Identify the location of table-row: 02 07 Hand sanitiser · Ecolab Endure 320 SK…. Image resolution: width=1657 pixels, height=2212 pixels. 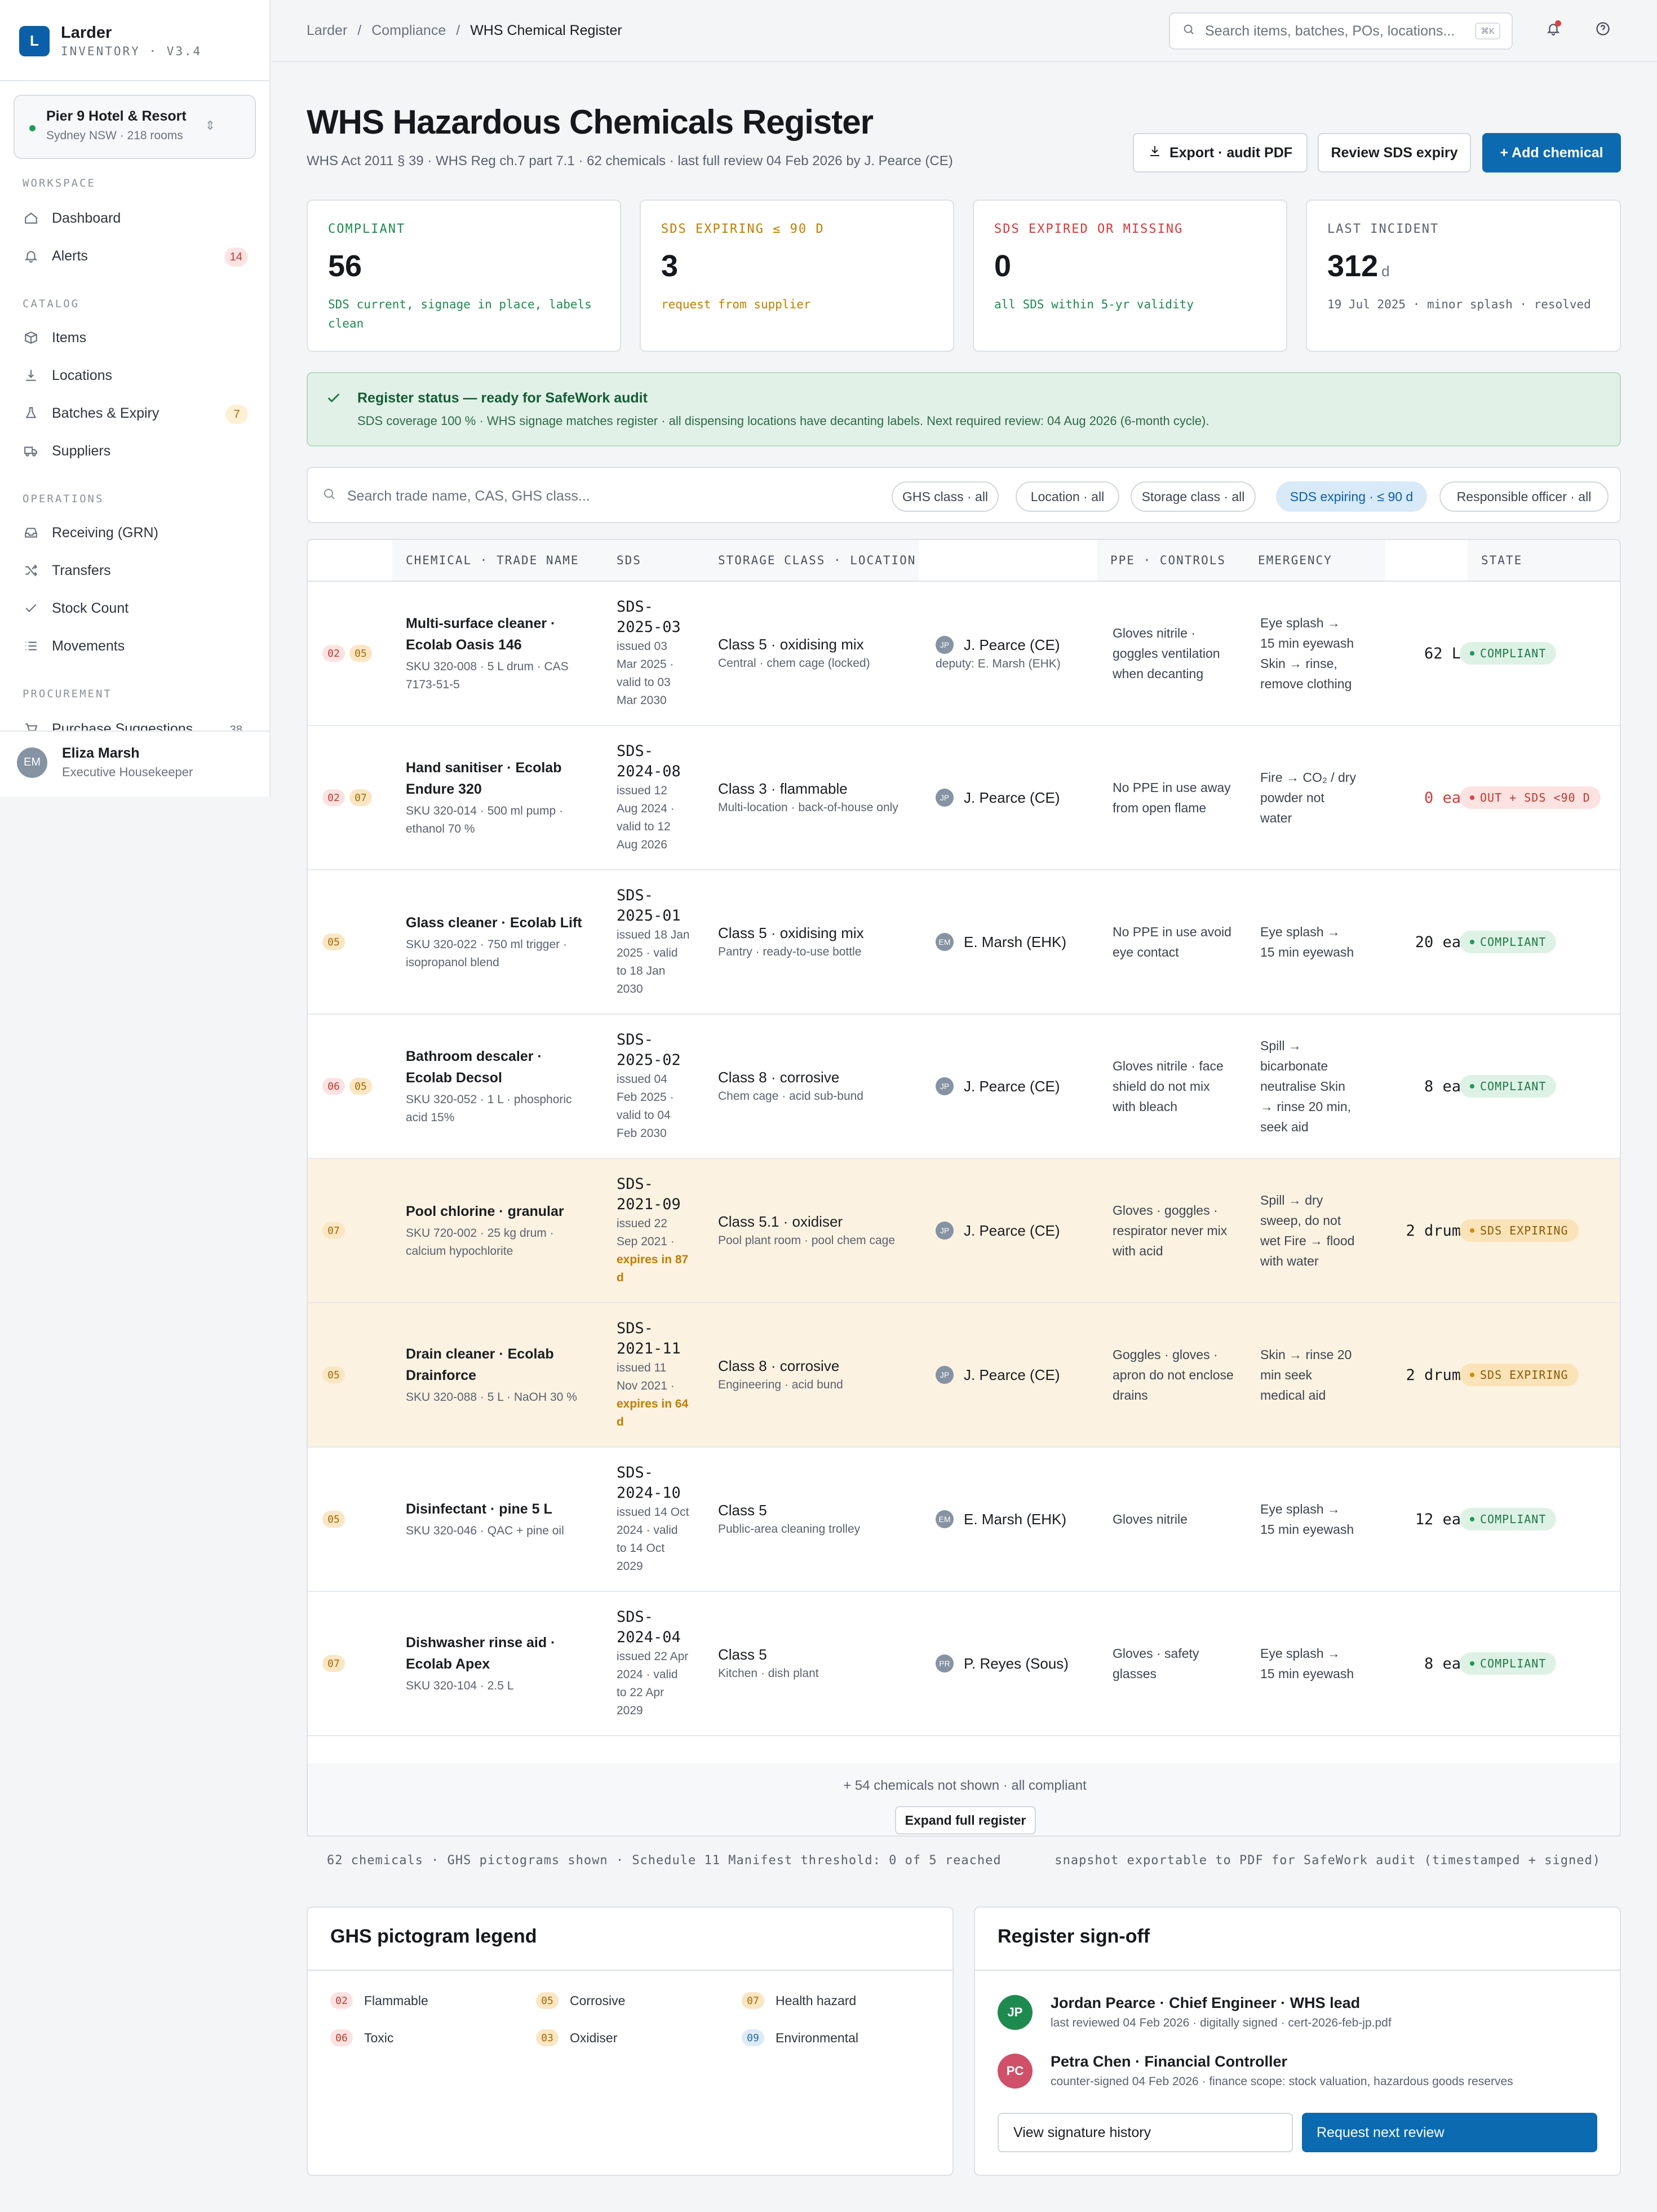
(964, 798).